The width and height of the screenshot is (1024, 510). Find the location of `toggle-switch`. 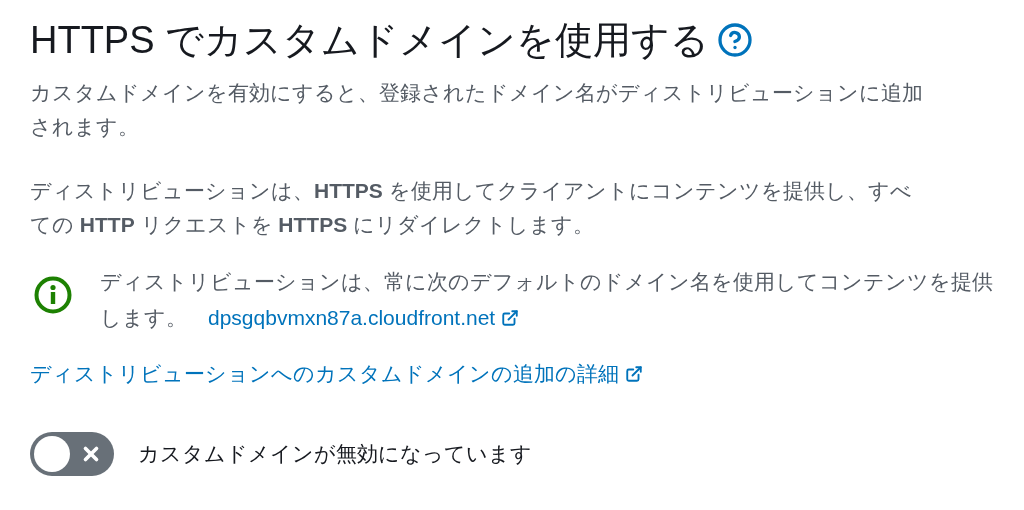

toggle-switch is located at coordinates (72, 454).